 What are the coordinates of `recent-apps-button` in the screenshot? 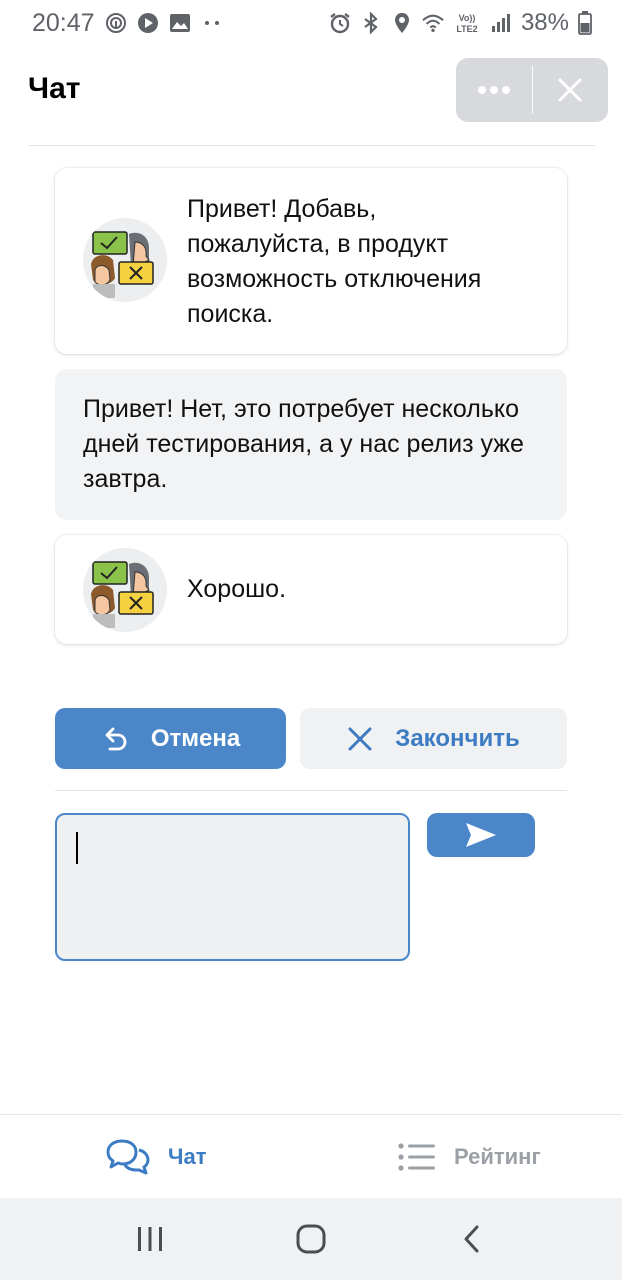 It's located at (150, 1239).